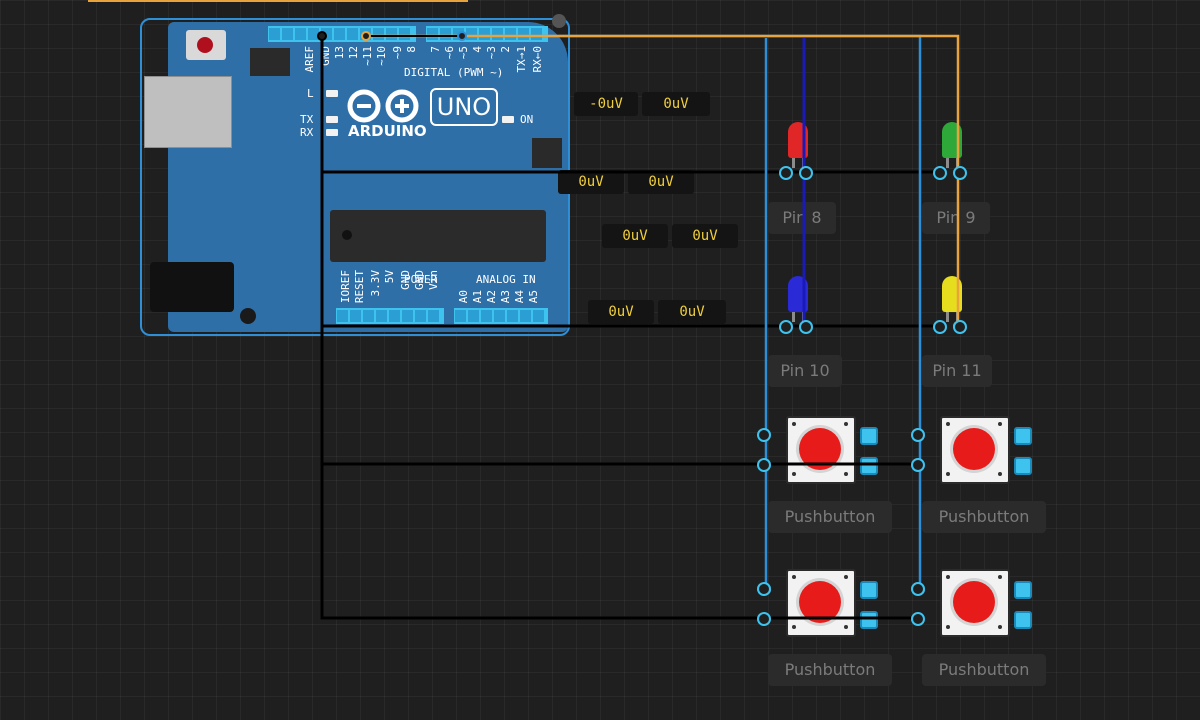  What do you see at coordinates (307, 119) in the screenshot?
I see `tx-led-label: TX` at bounding box center [307, 119].